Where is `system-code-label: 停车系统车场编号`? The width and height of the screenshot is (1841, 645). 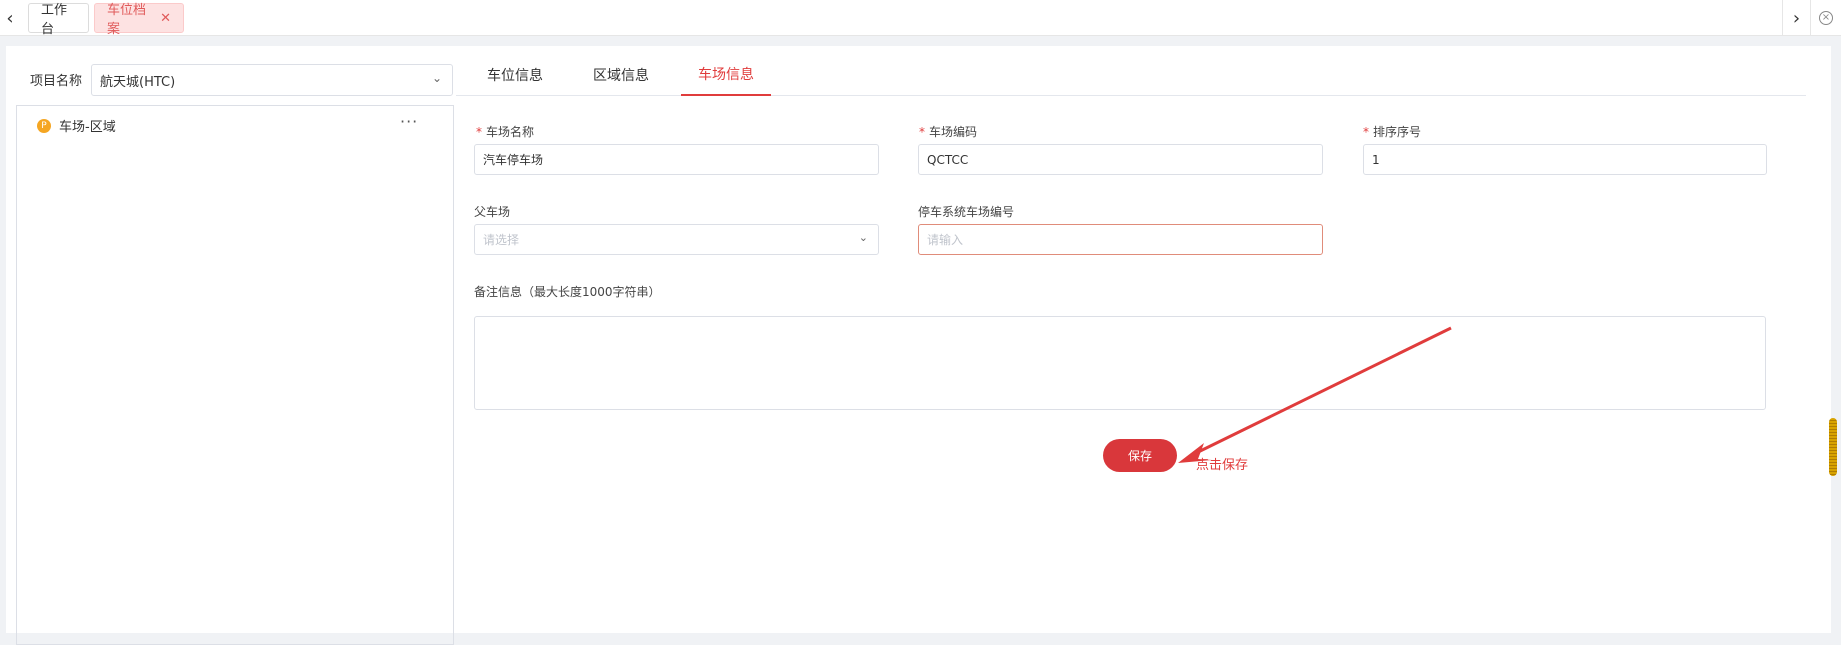
system-code-label: 停车系统车场编号 is located at coordinates (966, 212).